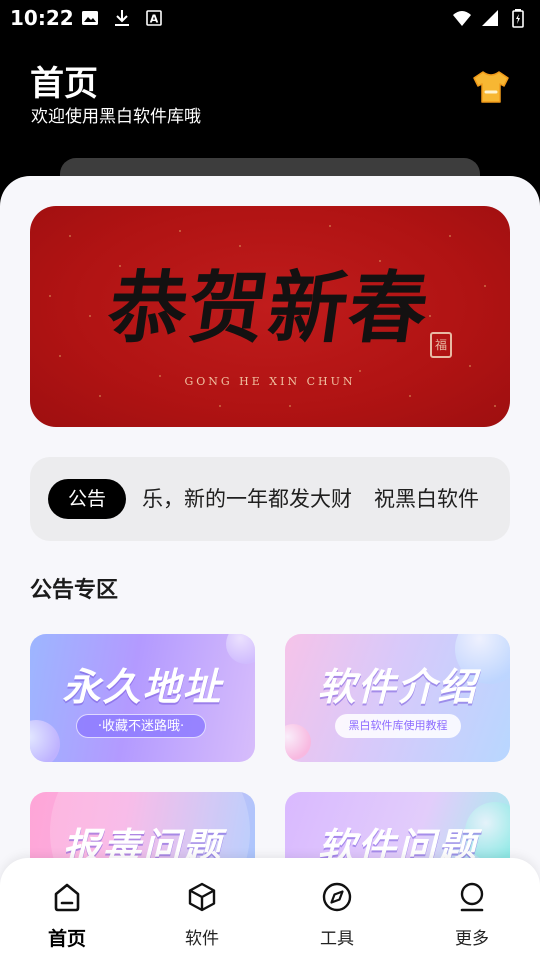 This screenshot has width=540, height=960. Describe the element at coordinates (66, 939) in the screenshot. I see `nav-label: 首页` at that location.